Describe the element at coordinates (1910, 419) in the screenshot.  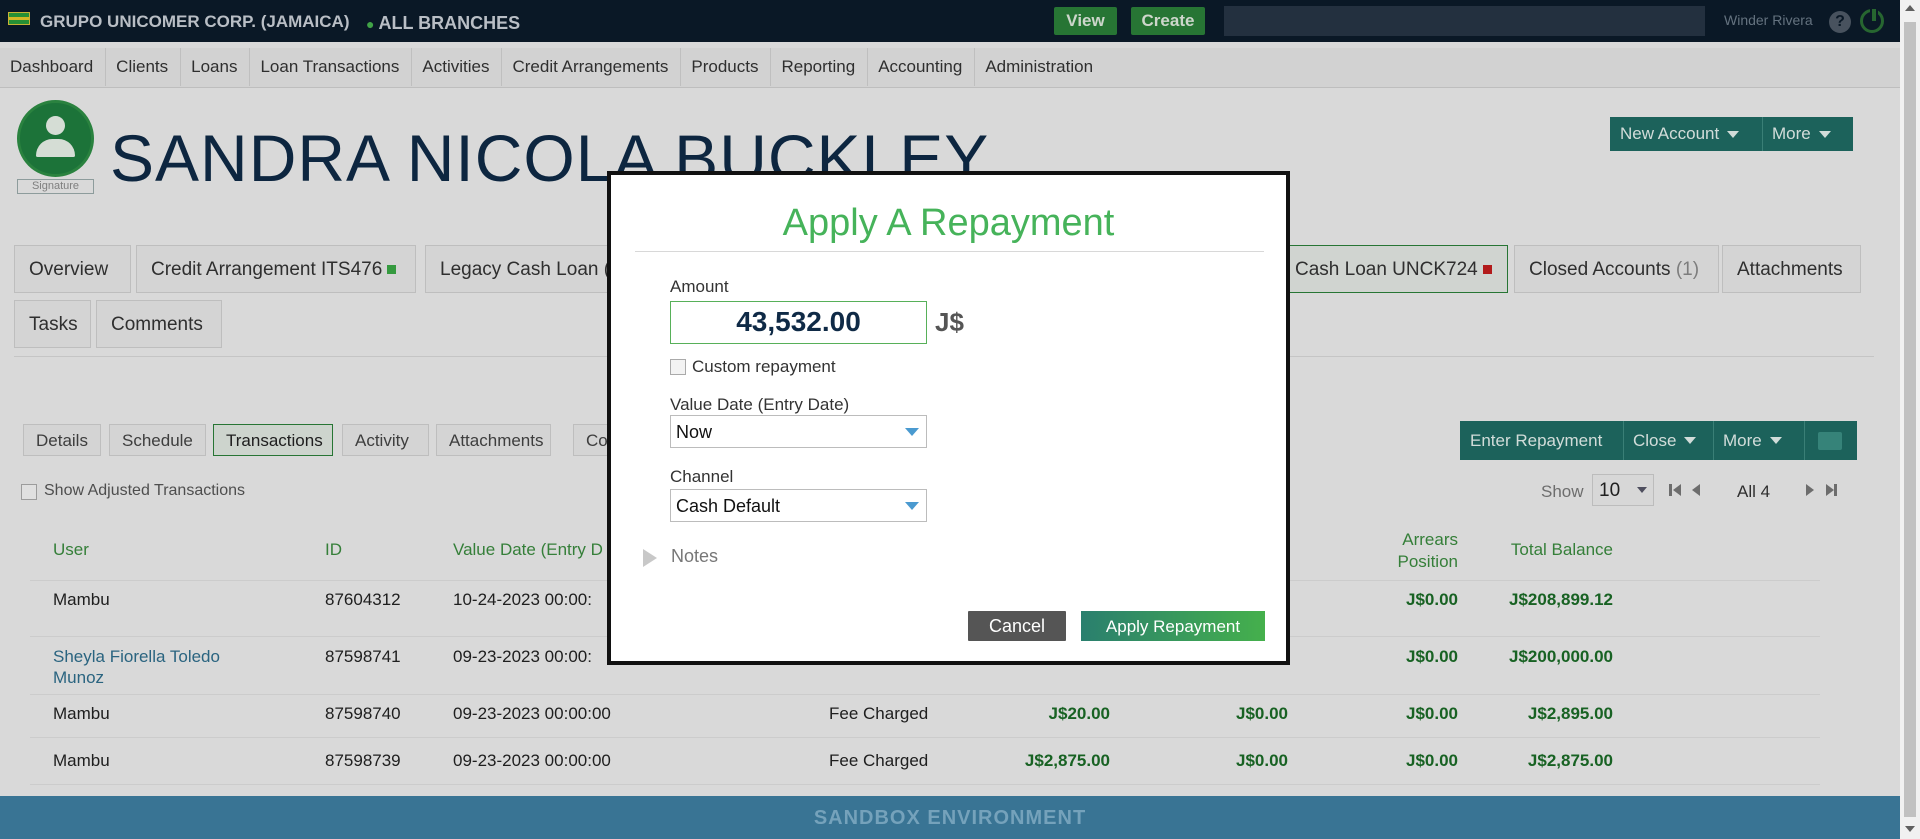
I see `scrollbar-thumb` at that location.